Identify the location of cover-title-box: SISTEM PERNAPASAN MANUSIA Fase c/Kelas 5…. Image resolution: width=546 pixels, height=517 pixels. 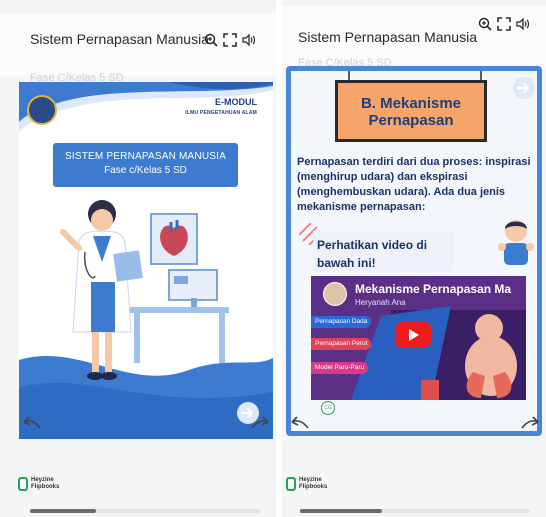
(145, 165).